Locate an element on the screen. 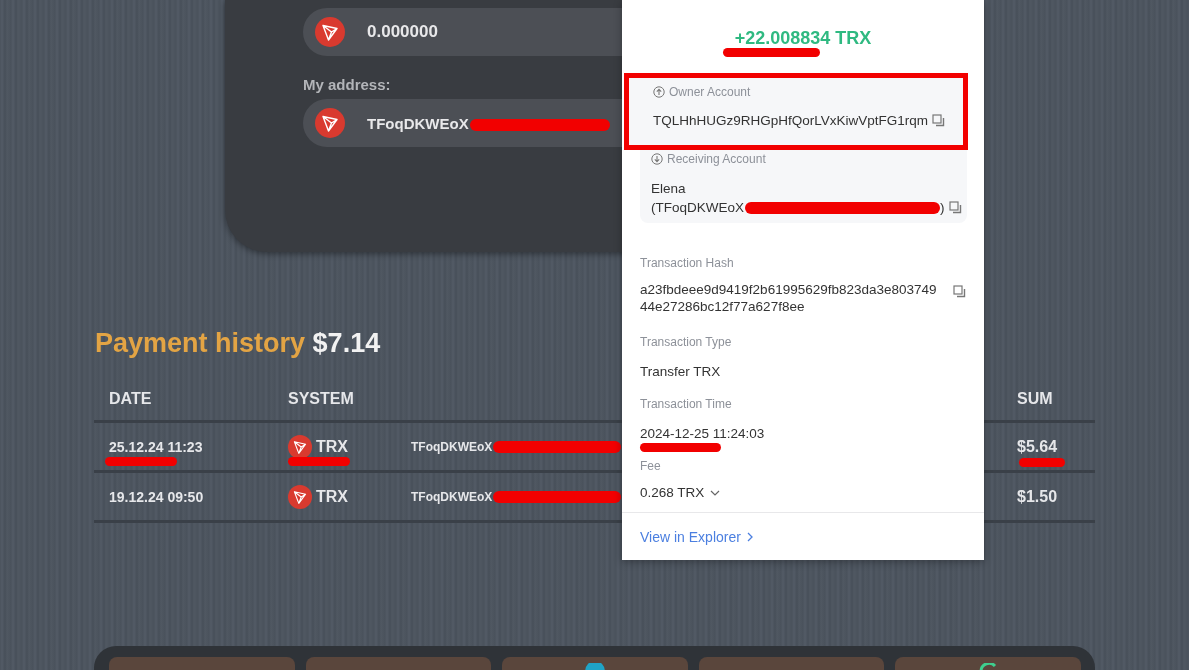 This screenshot has width=1189, height=670. section-title: Payment history is located at coordinates (200, 343).